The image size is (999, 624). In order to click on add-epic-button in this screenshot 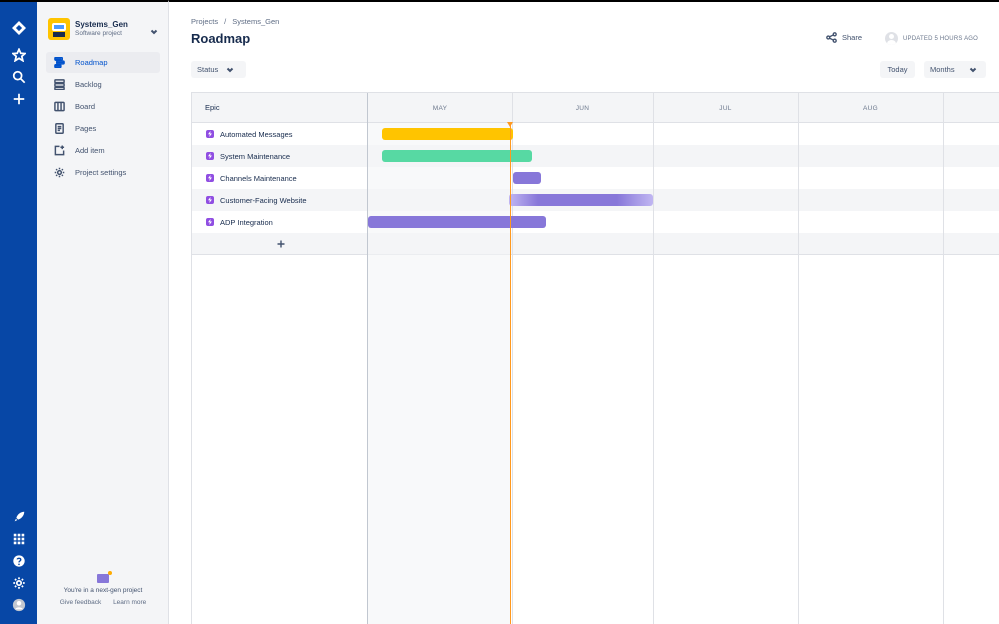, I will do `click(279, 244)`.